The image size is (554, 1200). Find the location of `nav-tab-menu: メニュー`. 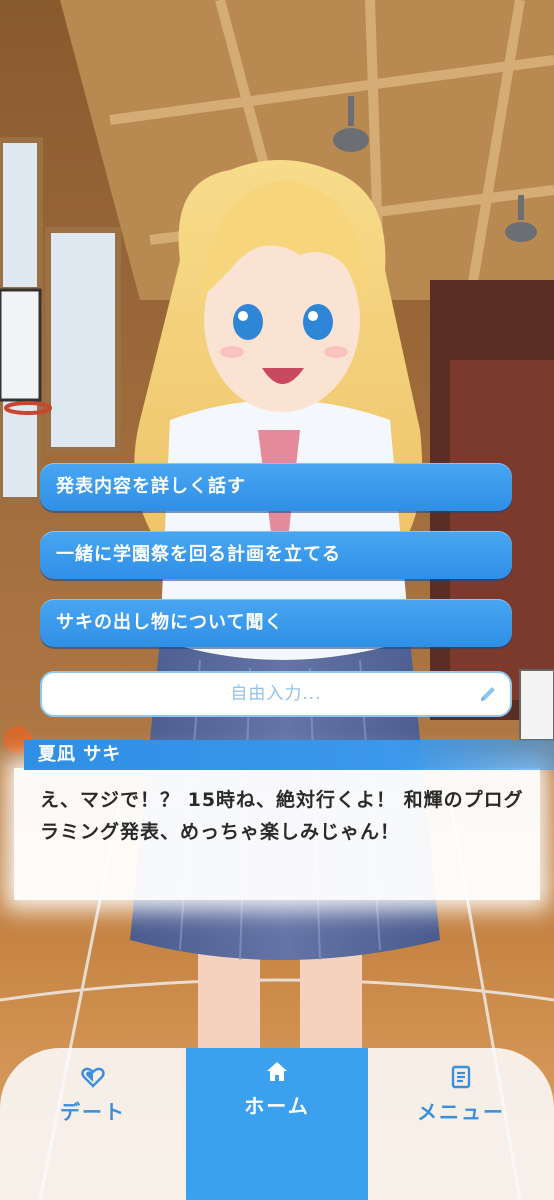

nav-tab-menu: メニュー is located at coordinates (461, 1124).